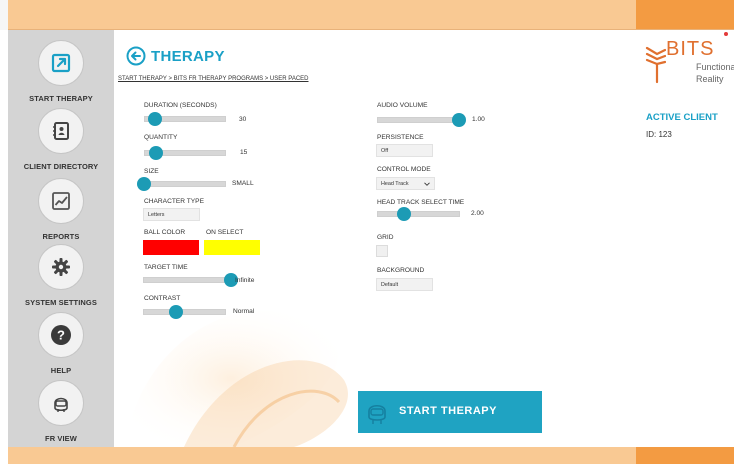 Image resolution: width=734 pixels, height=464 pixels. Describe the element at coordinates (185, 119) in the screenshot. I see `duration-slider` at that location.